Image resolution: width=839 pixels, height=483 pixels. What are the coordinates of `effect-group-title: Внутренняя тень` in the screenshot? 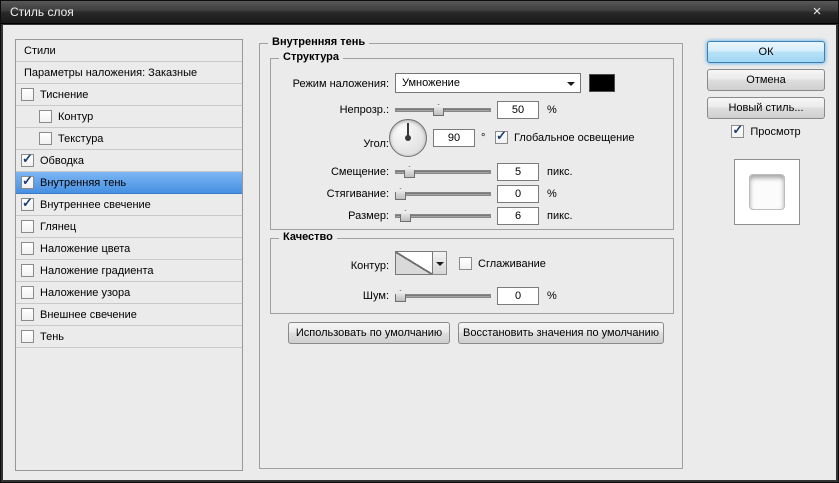 It's located at (319, 42).